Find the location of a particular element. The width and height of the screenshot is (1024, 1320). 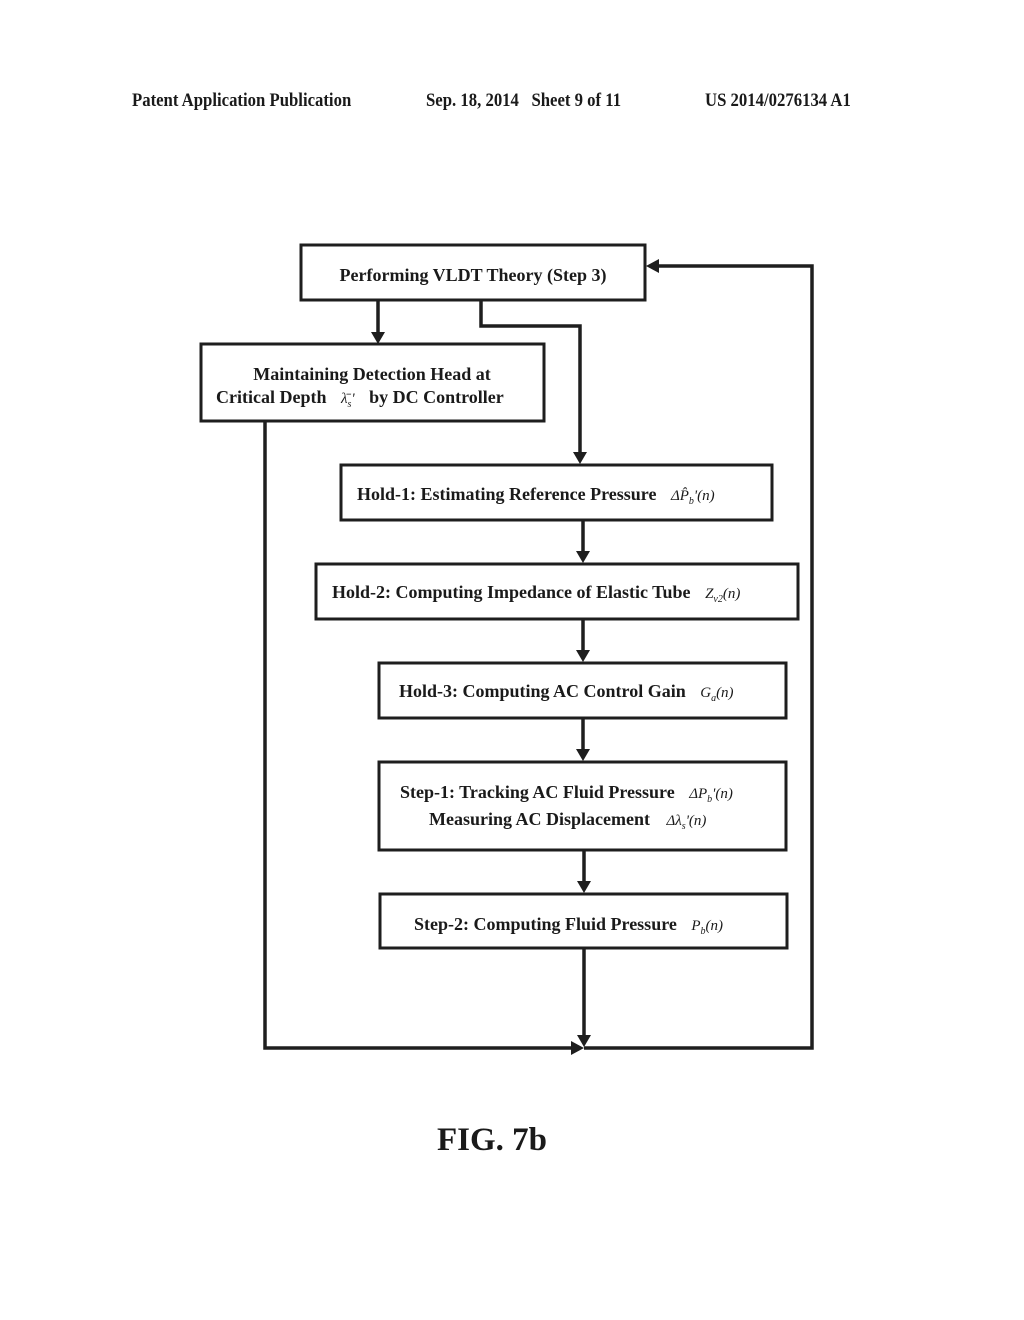

symbol-subscript: v2 is located at coordinates (717, 599).